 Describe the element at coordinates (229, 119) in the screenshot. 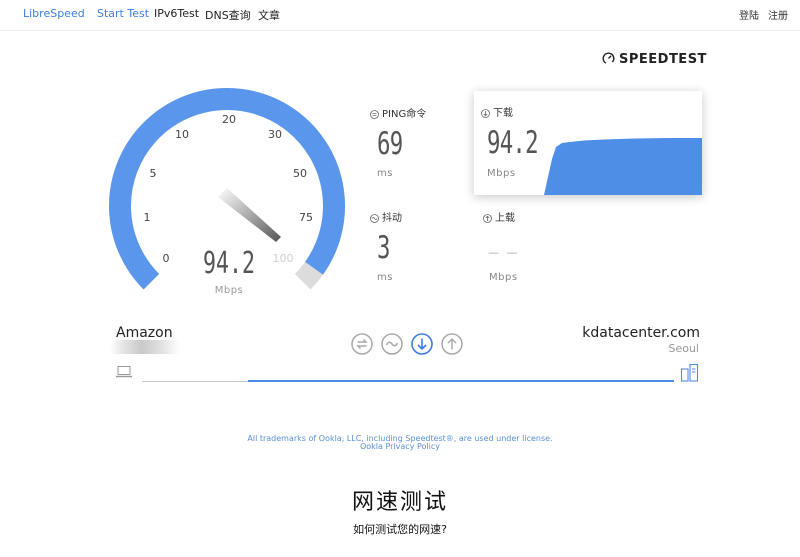

I see `gauge-tick-label: 20` at that location.